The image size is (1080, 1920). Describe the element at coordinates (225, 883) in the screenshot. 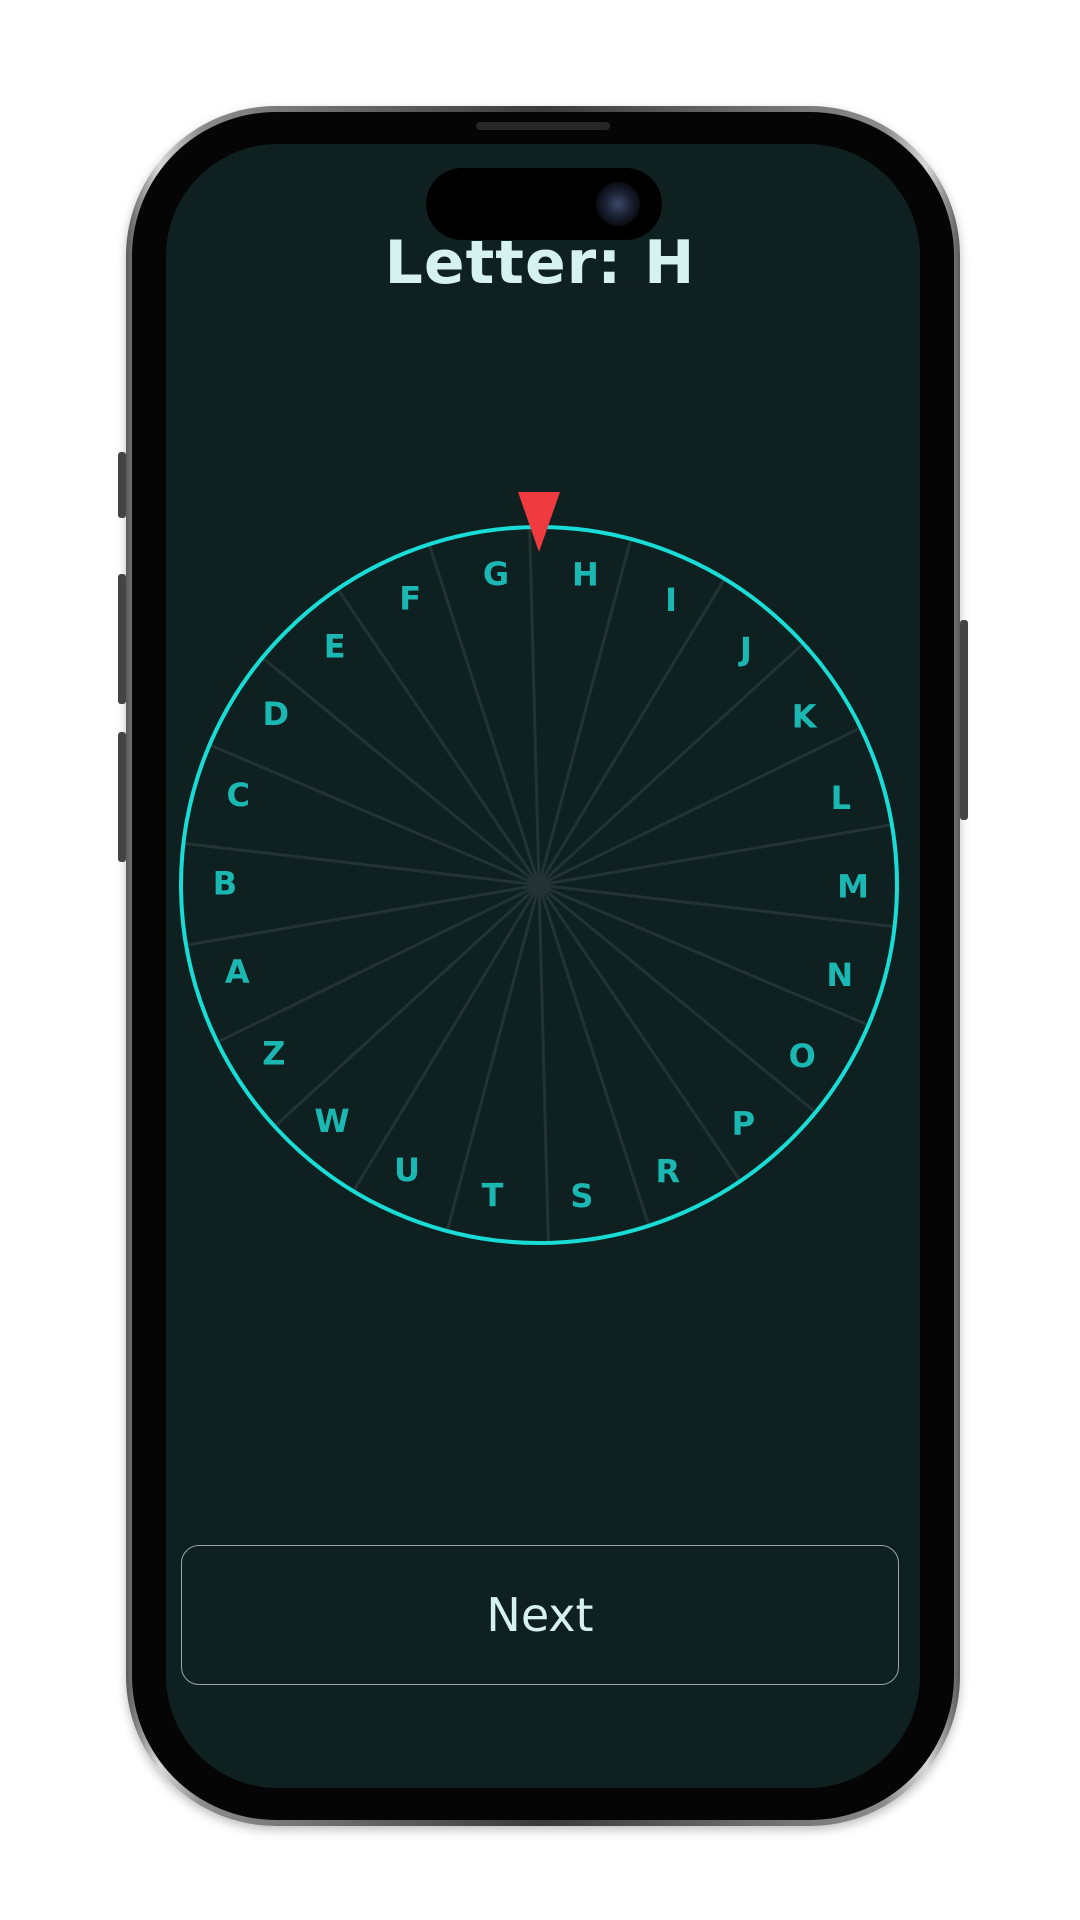

I see `wheel-letter-b: B` at that location.